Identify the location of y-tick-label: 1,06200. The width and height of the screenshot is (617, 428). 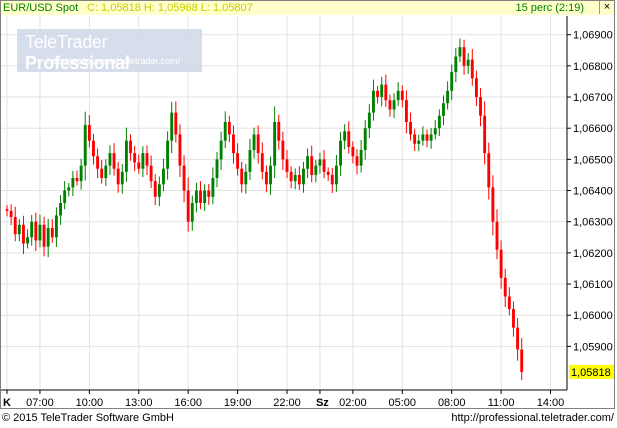
(593, 254).